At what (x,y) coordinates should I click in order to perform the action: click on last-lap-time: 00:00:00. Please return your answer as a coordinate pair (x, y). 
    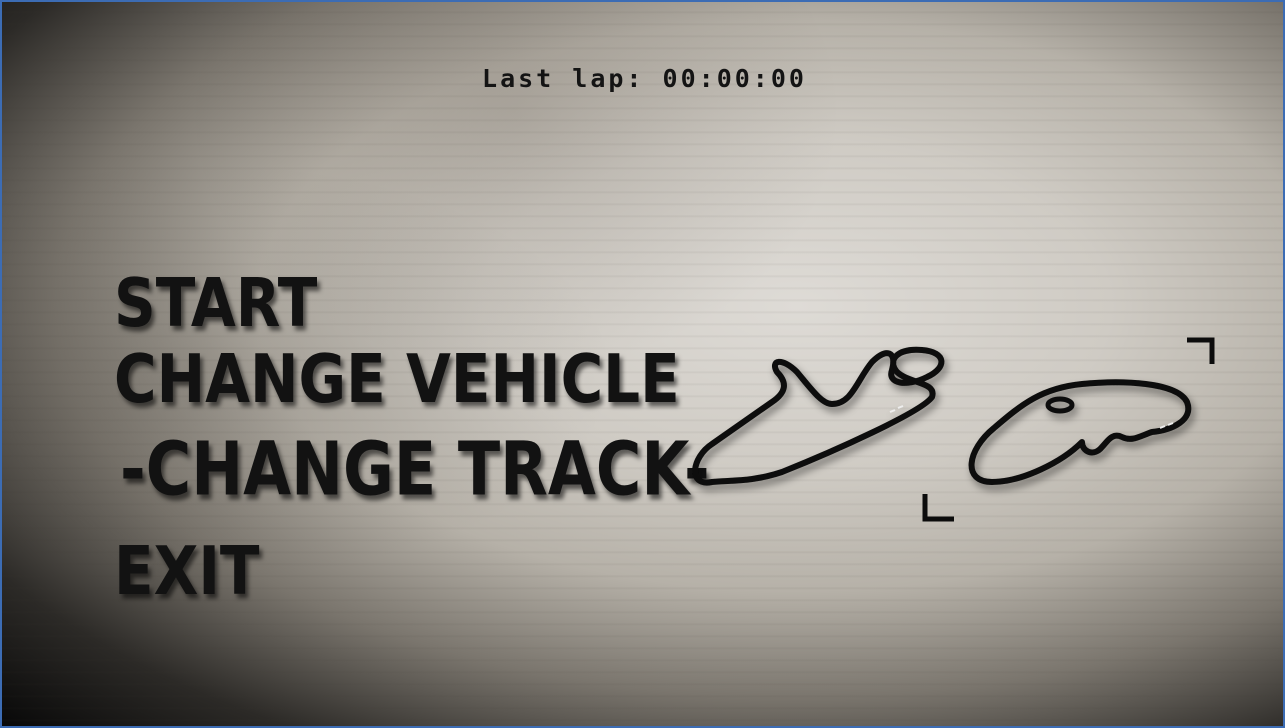
    Looking at the image, I should click on (734, 78).